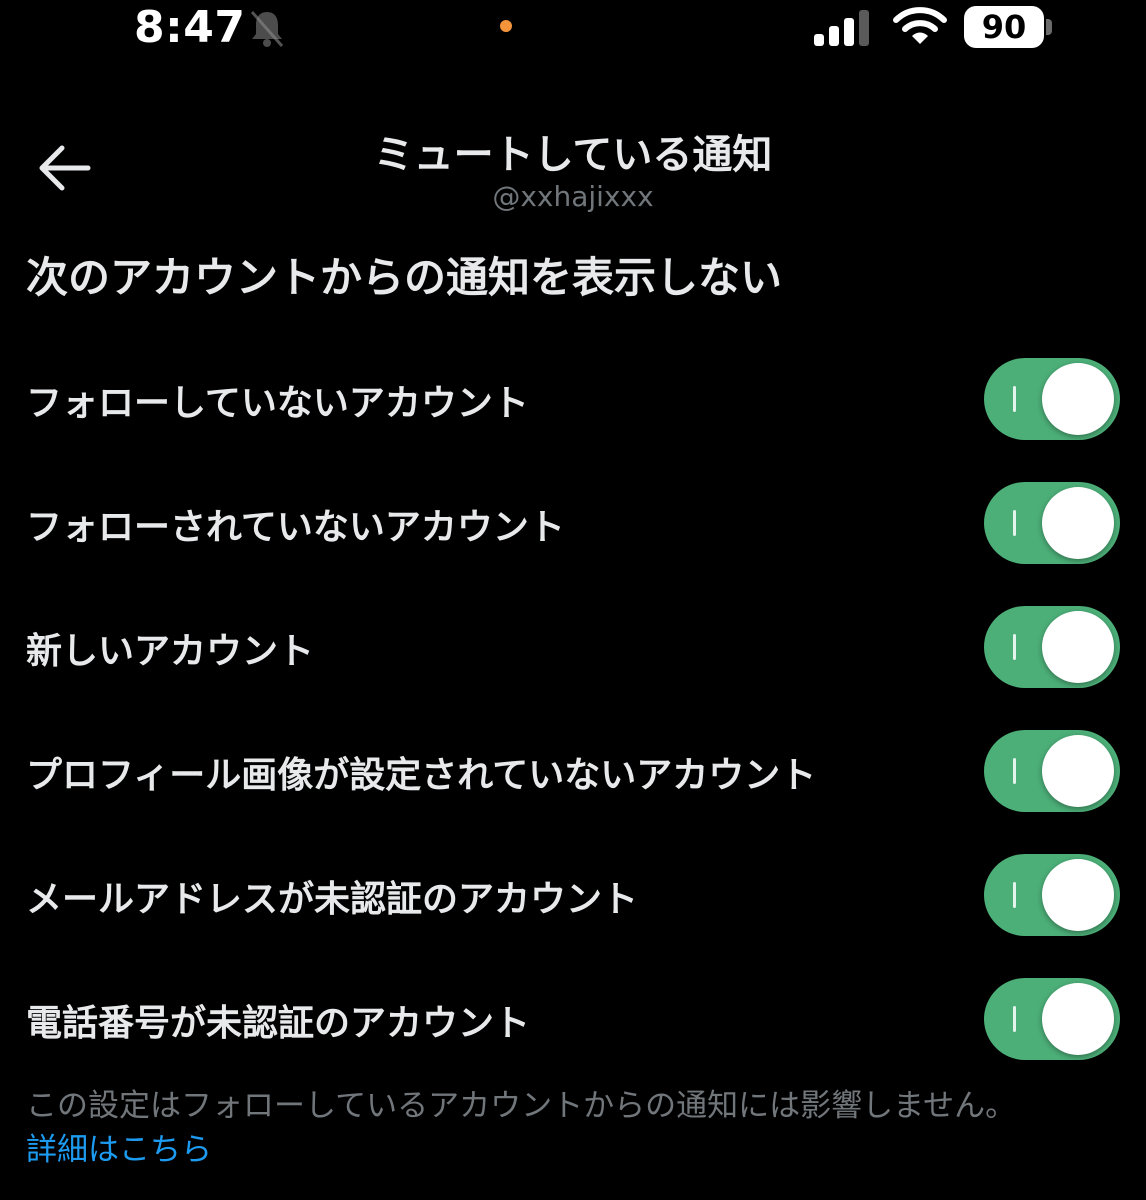  What do you see at coordinates (1004, 27) in the screenshot?
I see `battery-level: 90` at bounding box center [1004, 27].